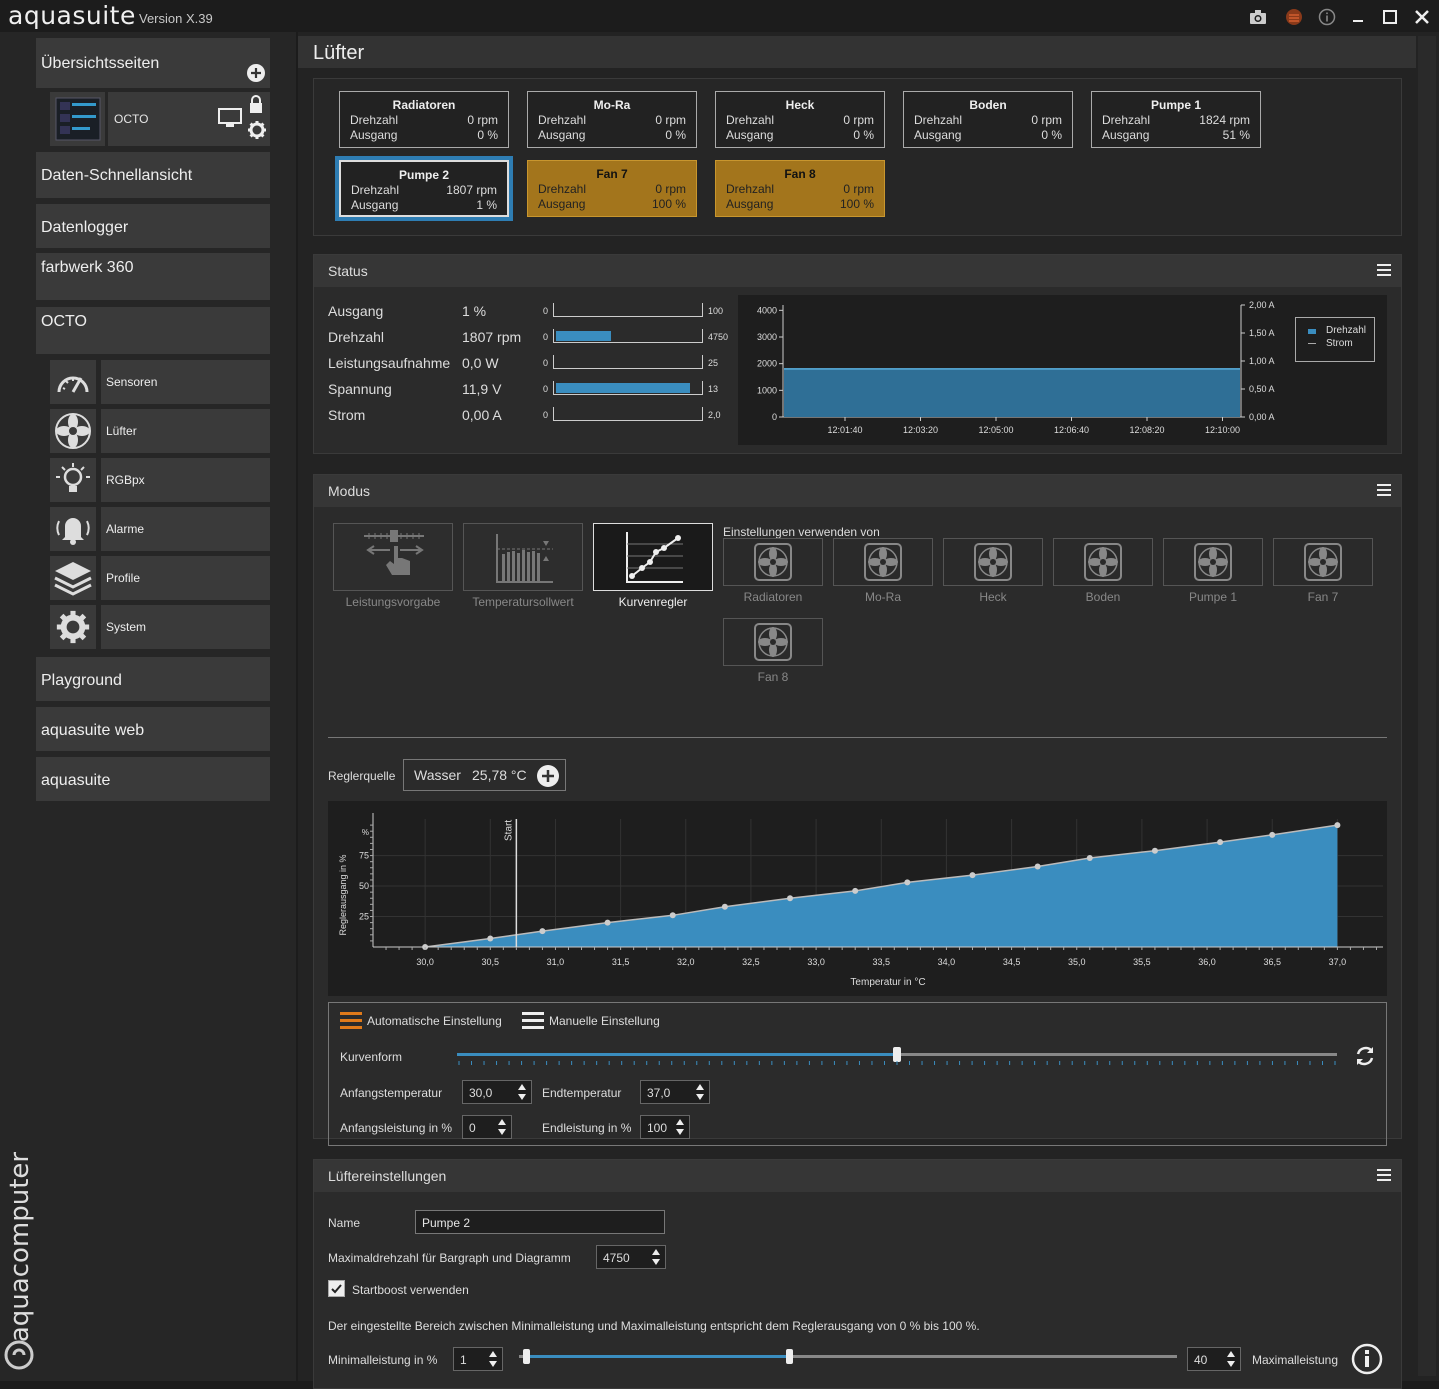 The image size is (1439, 1389). I want to click on auto-setting-label: Automatische Einstellung, so click(434, 1021).